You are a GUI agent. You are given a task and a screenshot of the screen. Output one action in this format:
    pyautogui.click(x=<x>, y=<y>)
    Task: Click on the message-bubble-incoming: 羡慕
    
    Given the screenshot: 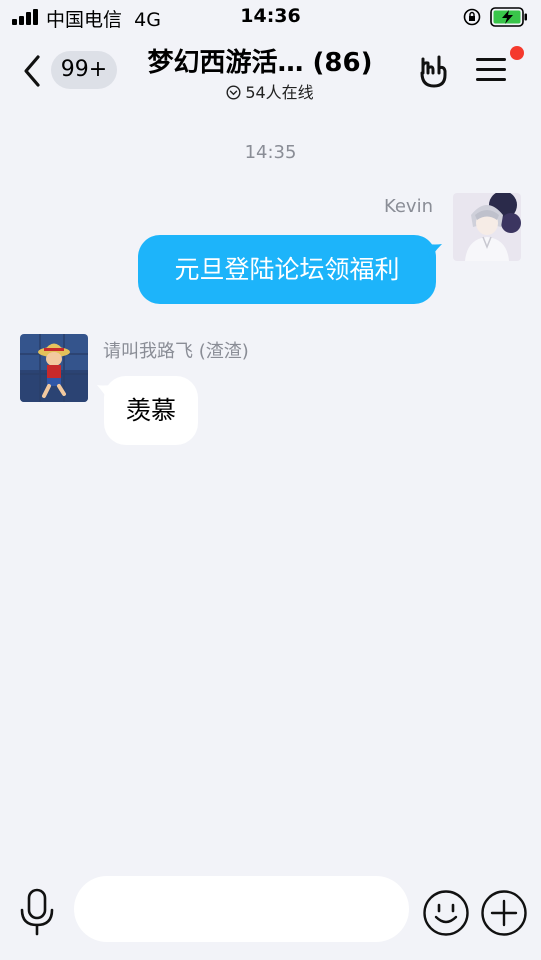 What is the action you would take?
    pyautogui.click(x=151, y=410)
    